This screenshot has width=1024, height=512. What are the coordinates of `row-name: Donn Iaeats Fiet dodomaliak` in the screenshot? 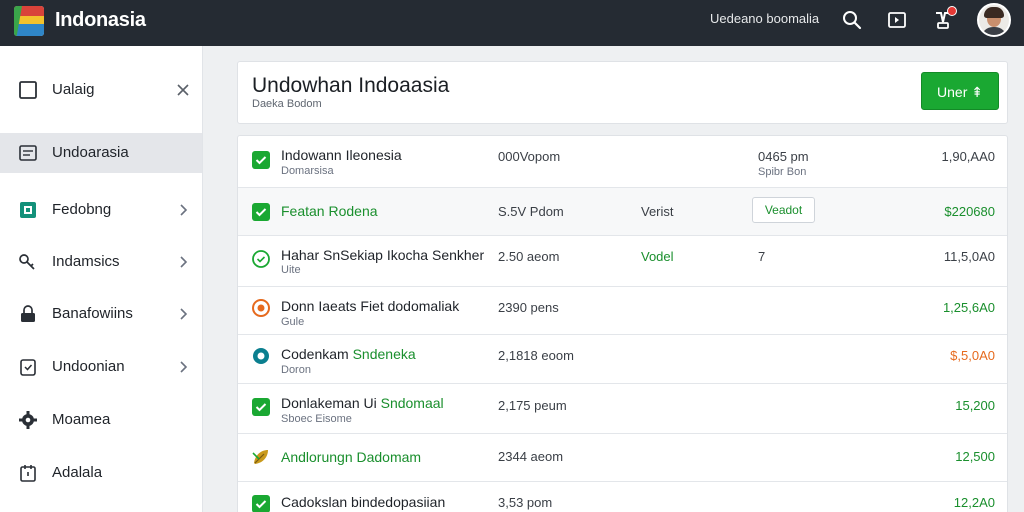 It's located at (370, 306).